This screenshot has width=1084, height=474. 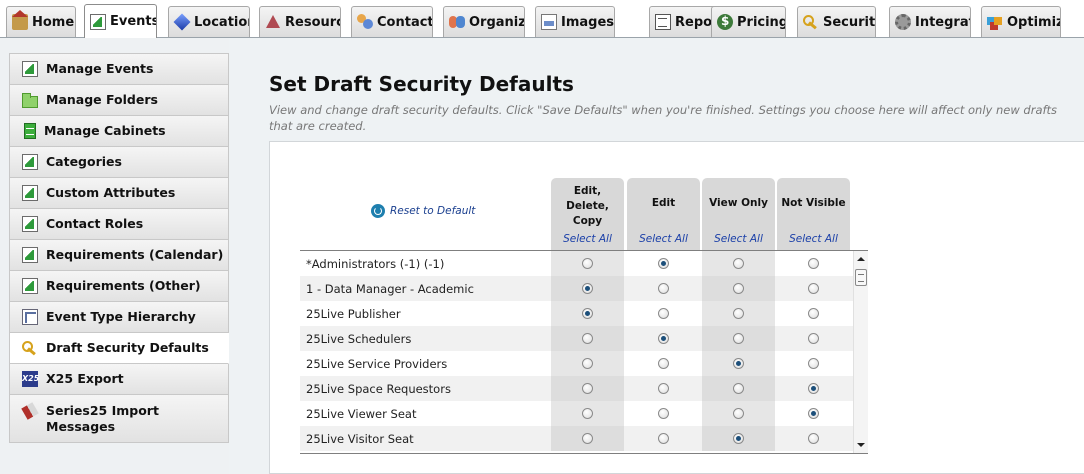 What do you see at coordinates (587, 221) in the screenshot?
I see `column-title: Copy` at bounding box center [587, 221].